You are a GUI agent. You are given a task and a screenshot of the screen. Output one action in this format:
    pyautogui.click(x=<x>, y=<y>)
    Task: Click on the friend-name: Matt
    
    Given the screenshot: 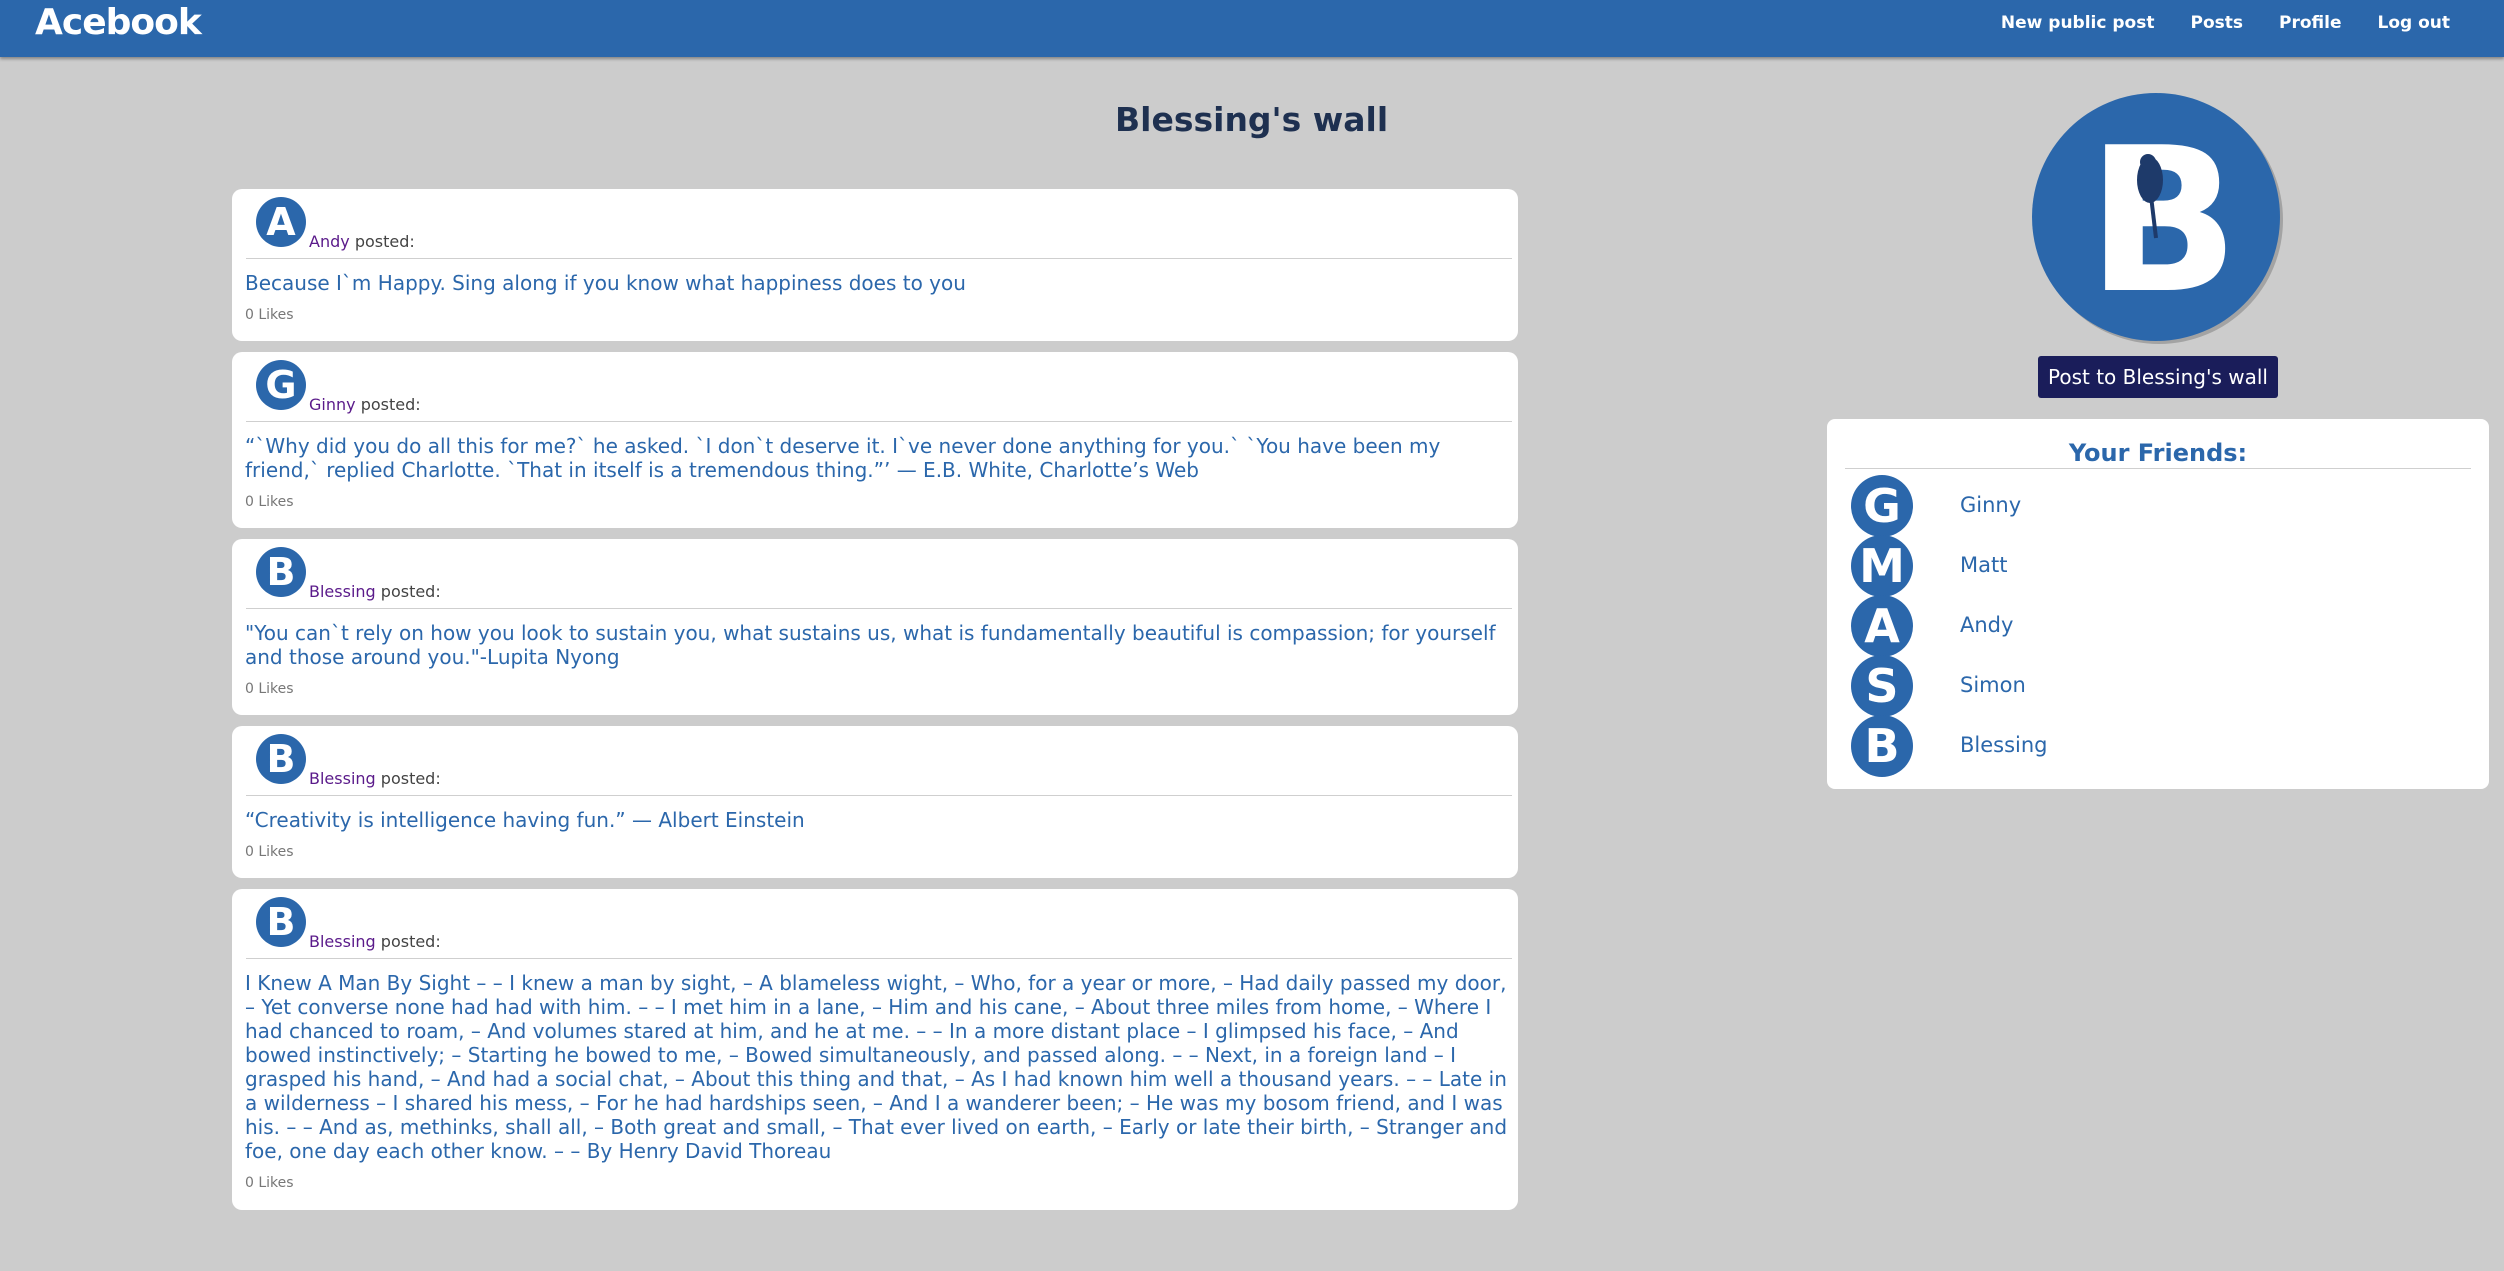 What is the action you would take?
    pyautogui.click(x=1983, y=565)
    